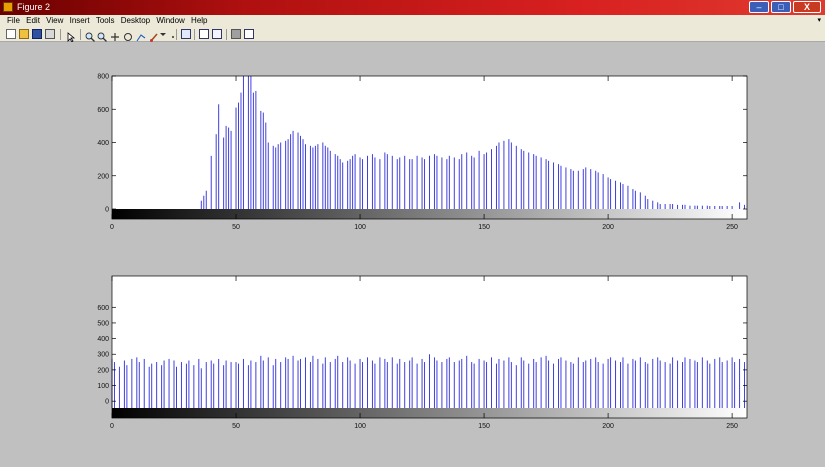  Describe the element at coordinates (103, 355) in the screenshot. I see `y-tick-label: 300` at that location.